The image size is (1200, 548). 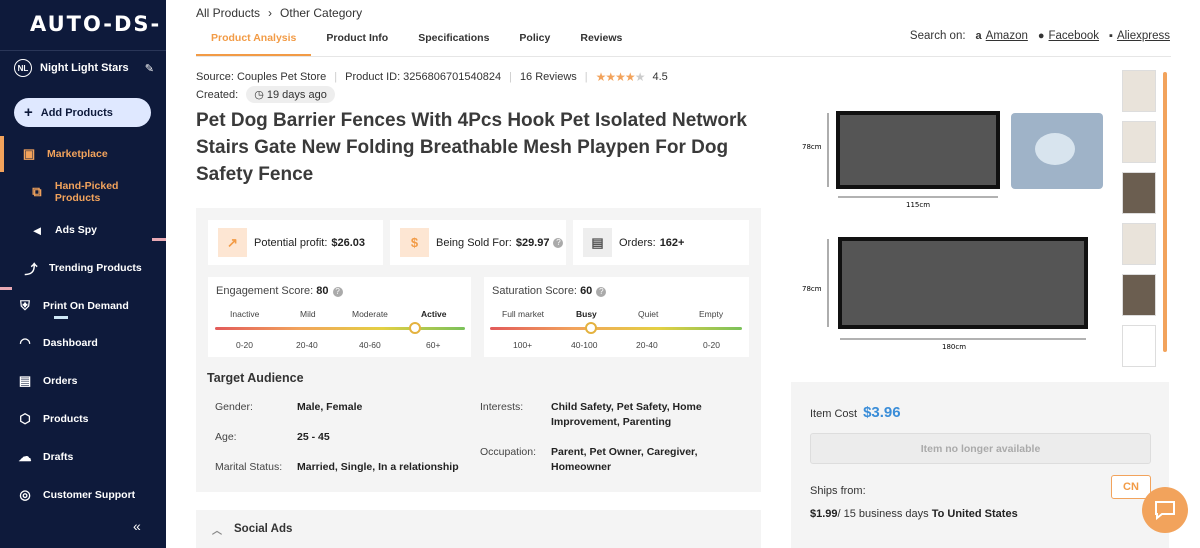 I want to click on breadcrumb-category: Other Category, so click(x=321, y=13).